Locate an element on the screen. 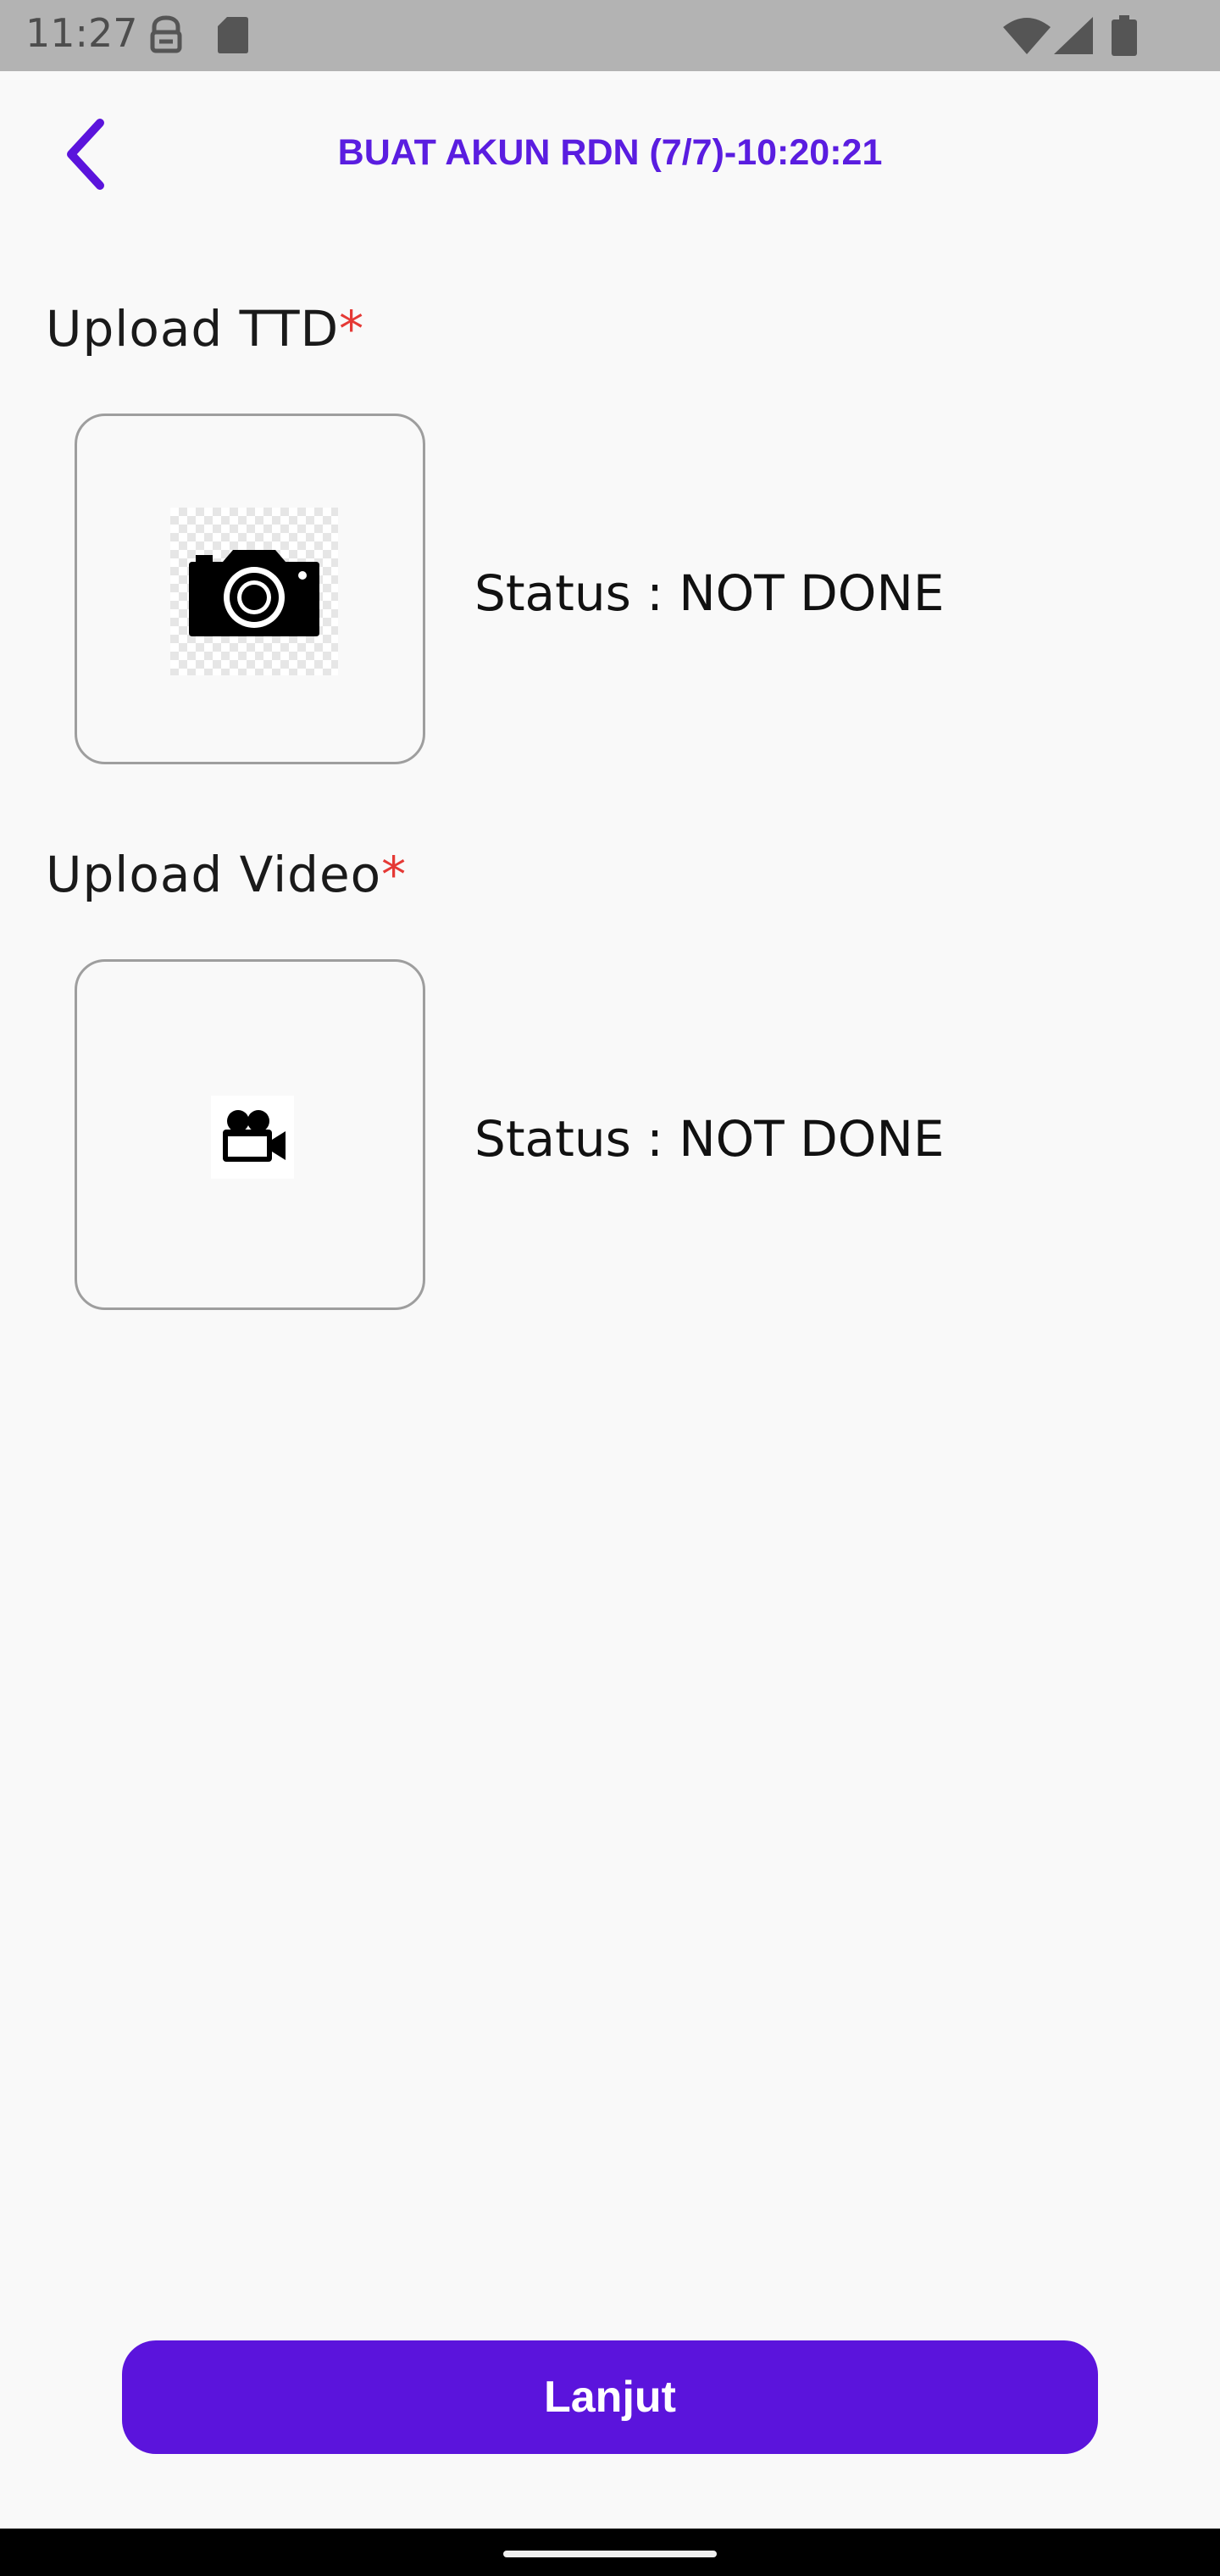  upload-ttd-box is located at coordinates (250, 589).